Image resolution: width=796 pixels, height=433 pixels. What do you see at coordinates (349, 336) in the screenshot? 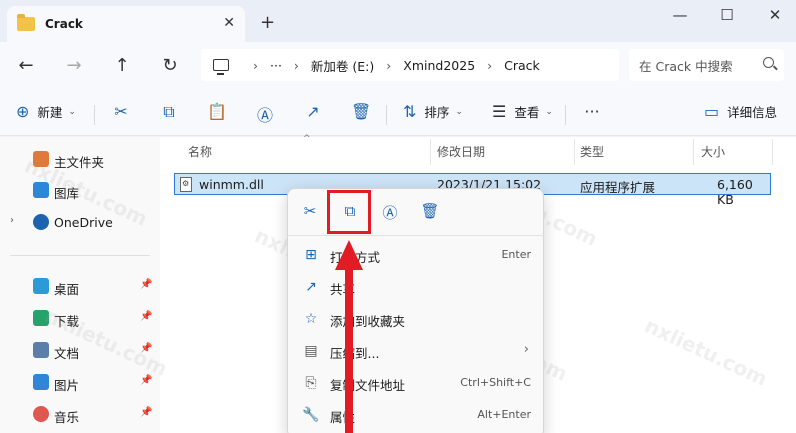
I see `red-arrow-icon` at bounding box center [349, 336].